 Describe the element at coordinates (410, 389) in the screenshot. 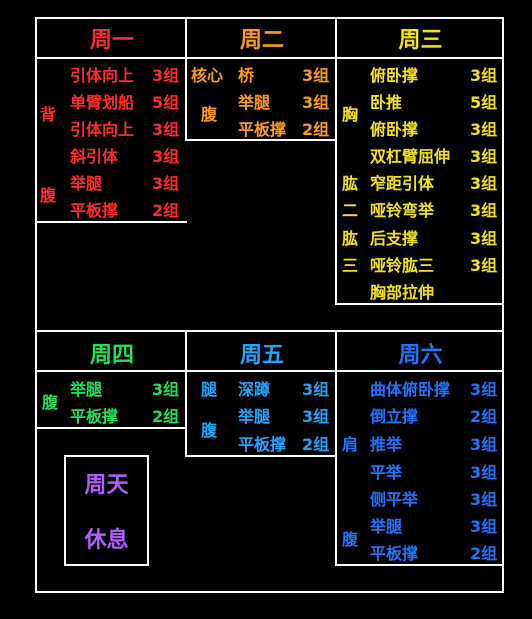

I see `exercise-name: 曲体俯卧撑` at that location.